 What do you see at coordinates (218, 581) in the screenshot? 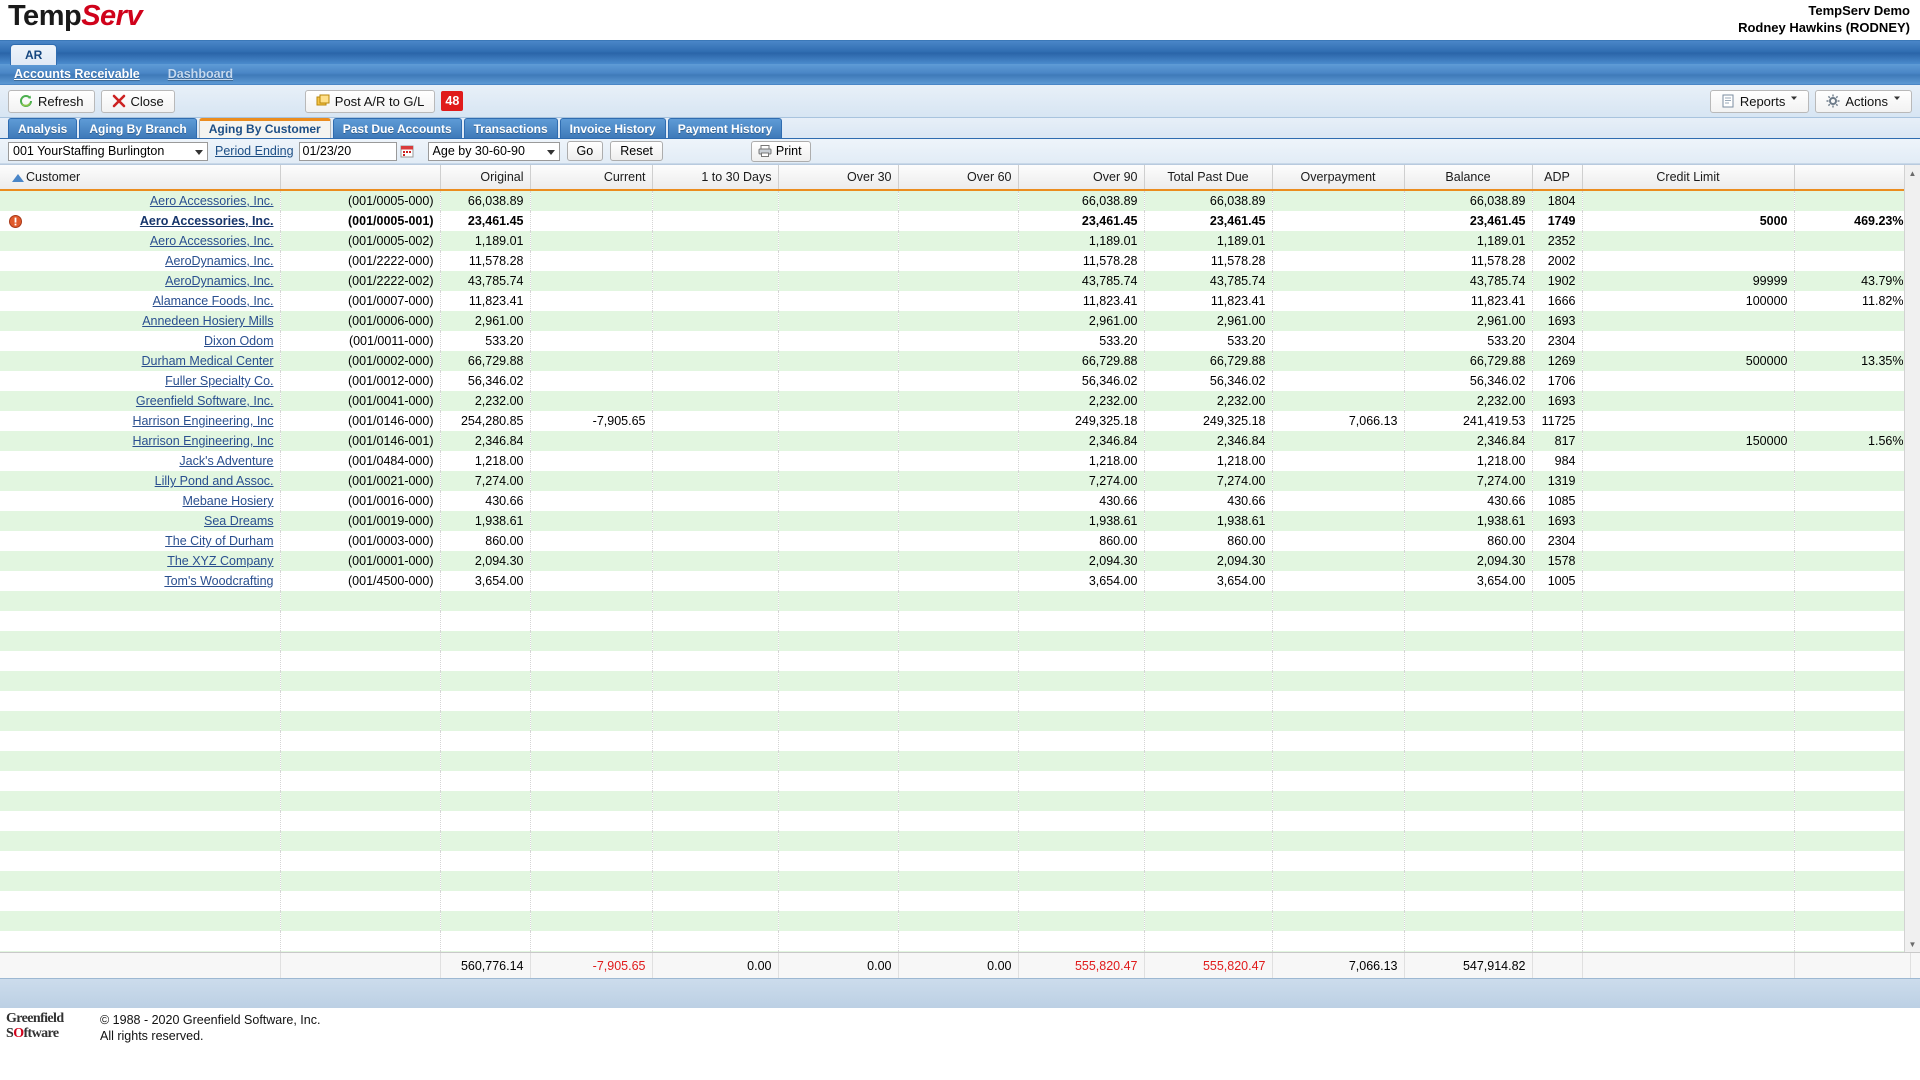
I see `customer-link: Tom's Woodcrafting` at bounding box center [218, 581].